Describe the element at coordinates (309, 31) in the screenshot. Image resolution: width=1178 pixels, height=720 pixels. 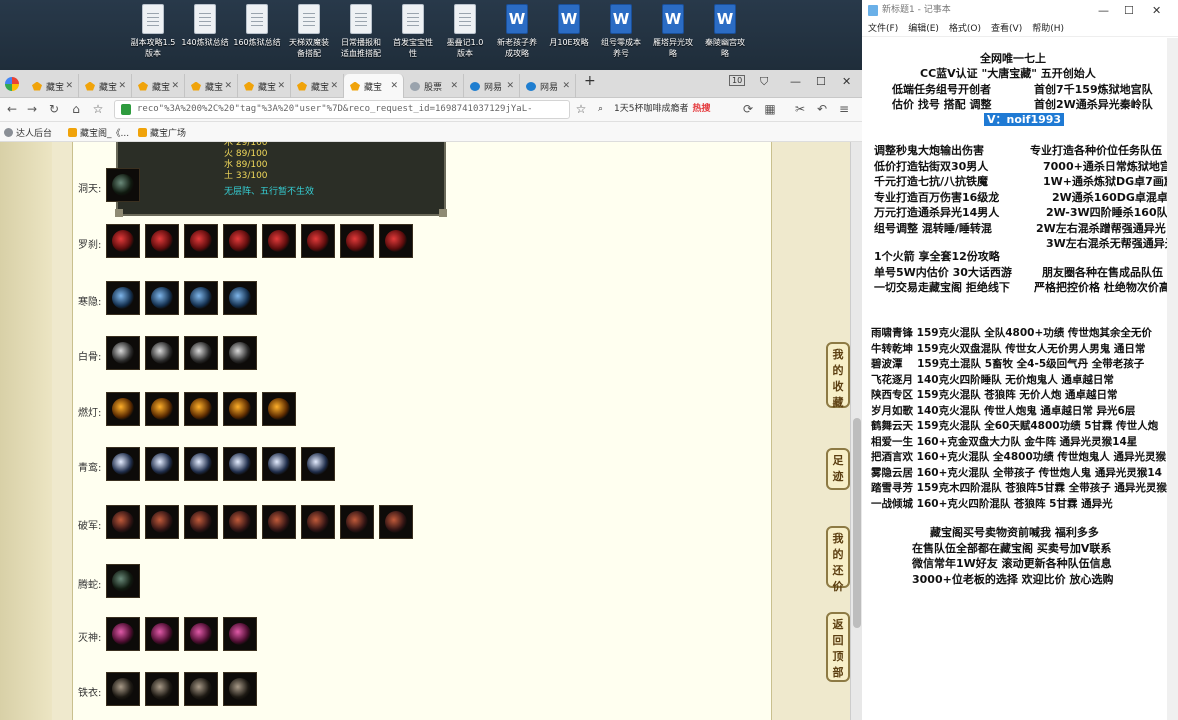
I see `desktop-shortcut: 天梯双魔装 备搭配` at that location.